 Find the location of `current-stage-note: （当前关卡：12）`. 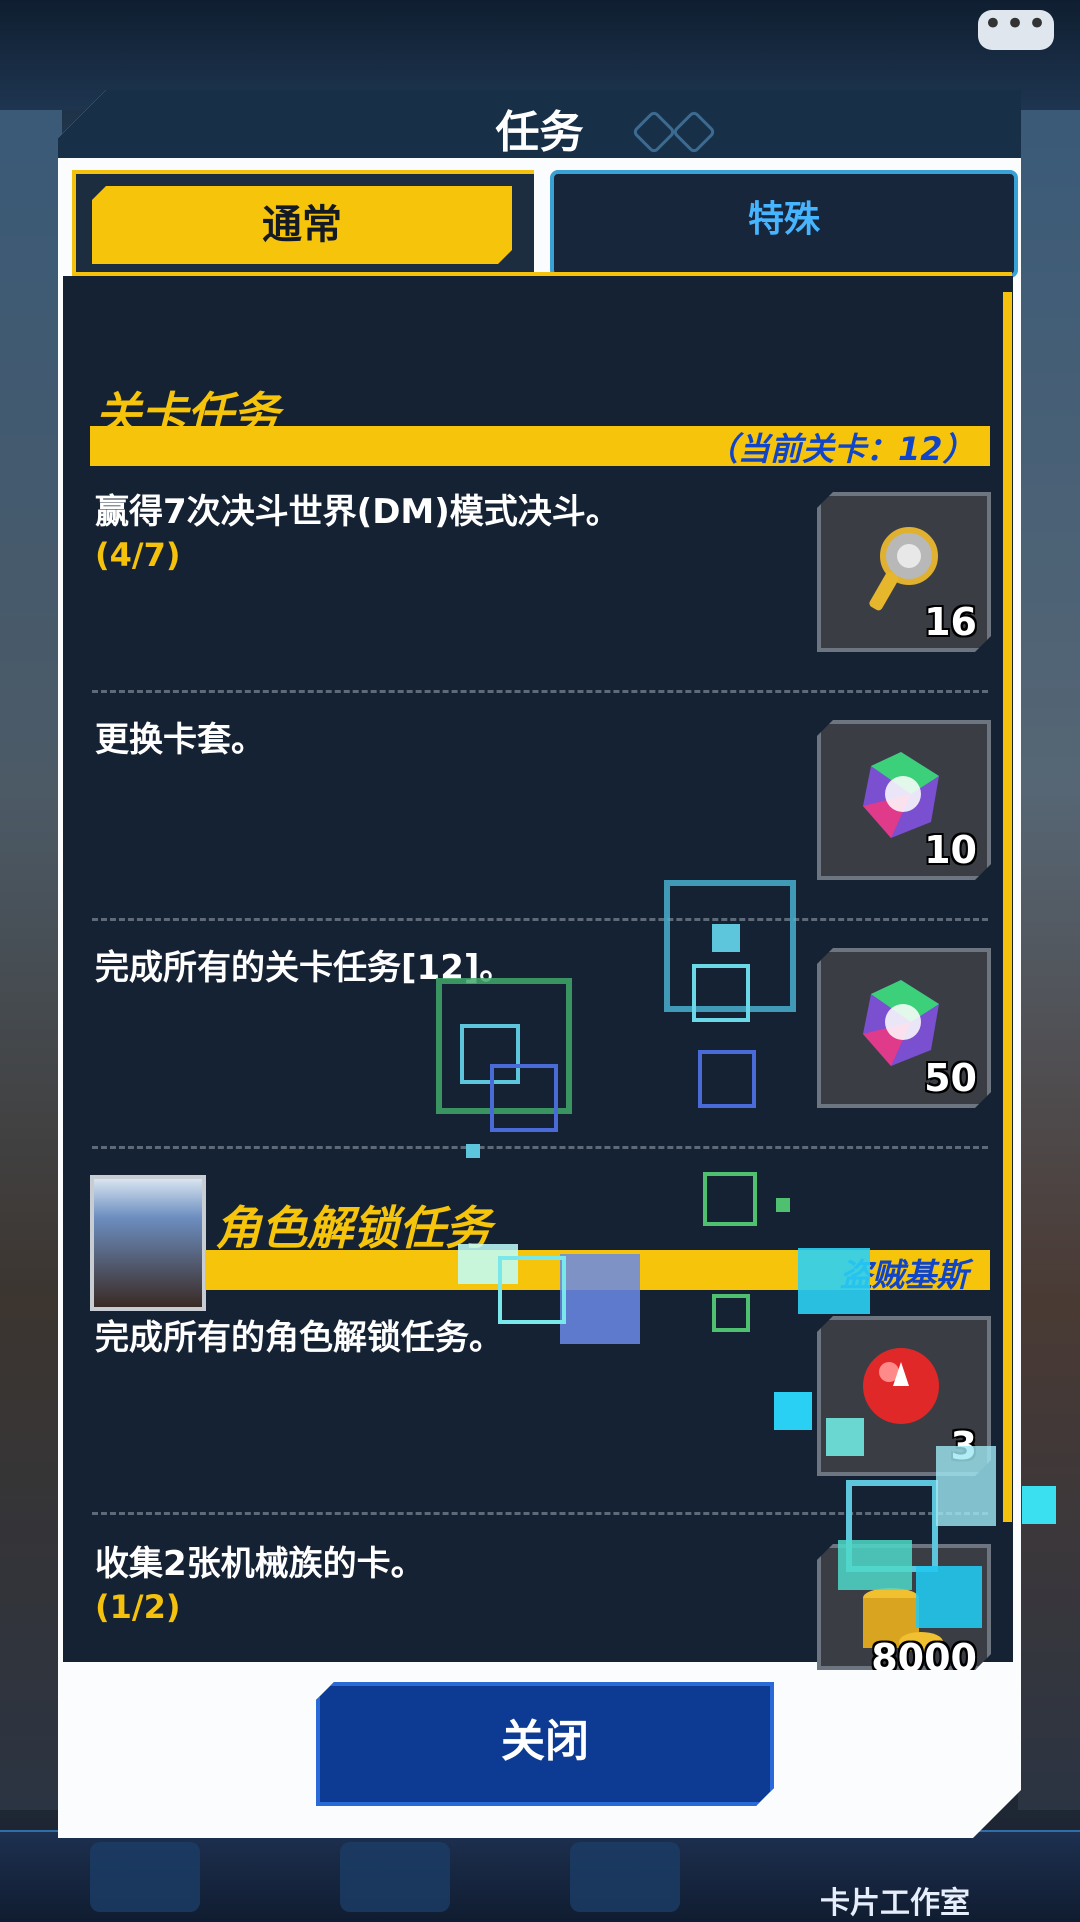

current-stage-note: （当前关卡：12） is located at coordinates (840, 449).